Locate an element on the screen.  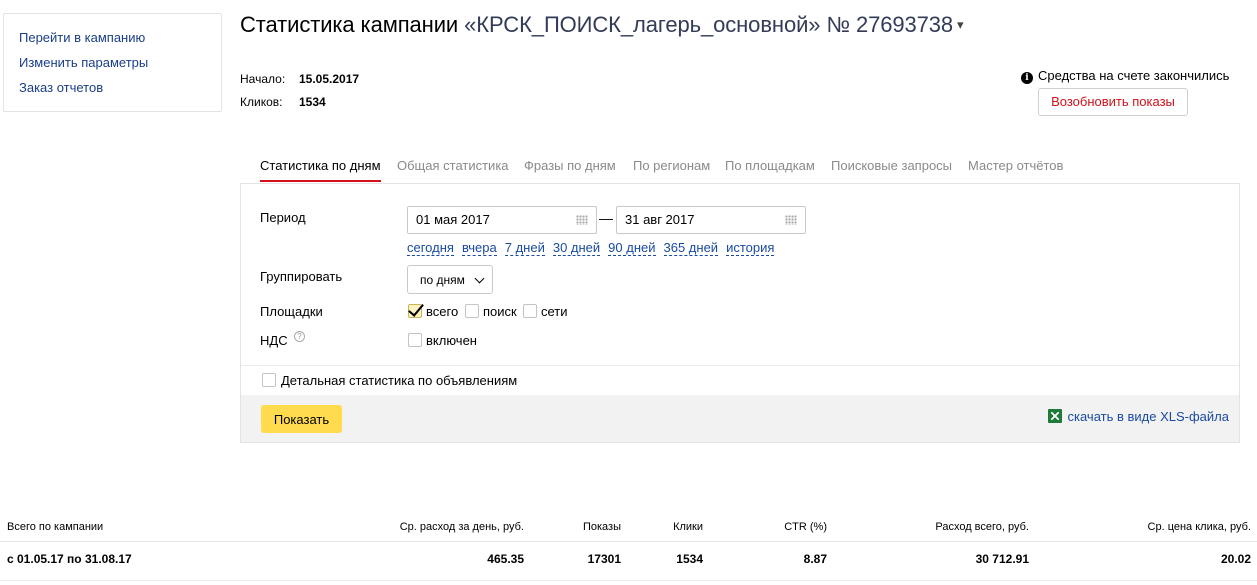
summary-header-avg-cpc: Ср. цена клика, руб. is located at coordinates (1199, 527).